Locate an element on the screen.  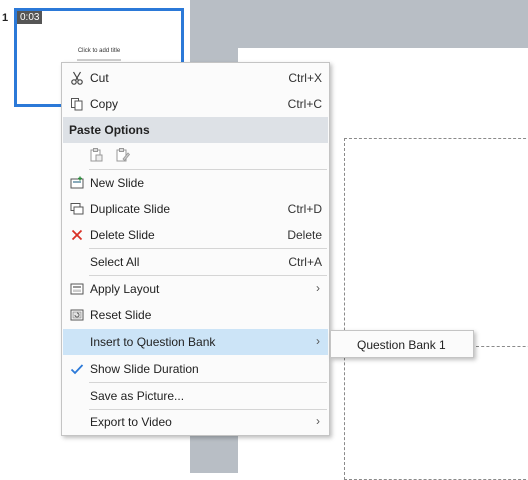
layout-icon is located at coordinates (77, 289).